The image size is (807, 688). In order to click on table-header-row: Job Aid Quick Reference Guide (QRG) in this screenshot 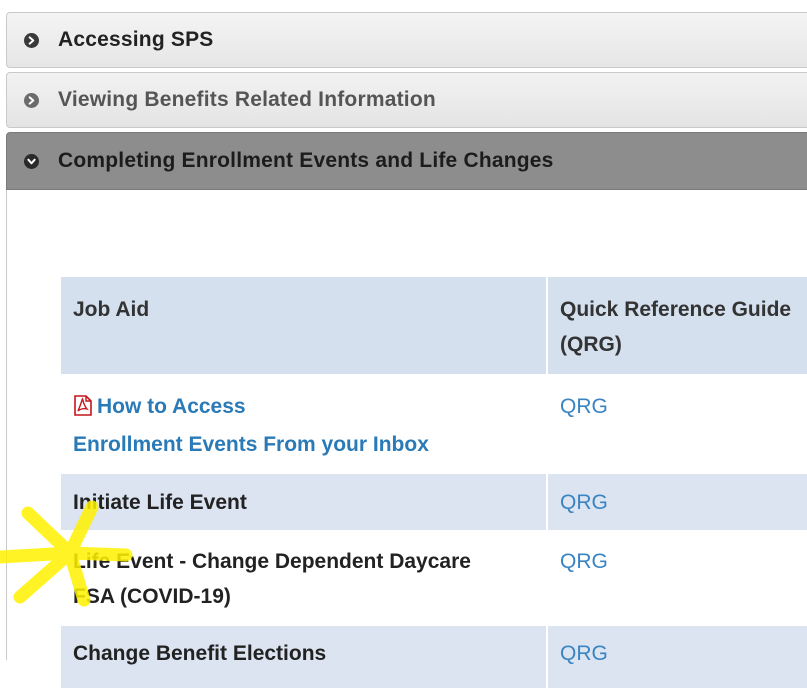, I will do `click(434, 325)`.